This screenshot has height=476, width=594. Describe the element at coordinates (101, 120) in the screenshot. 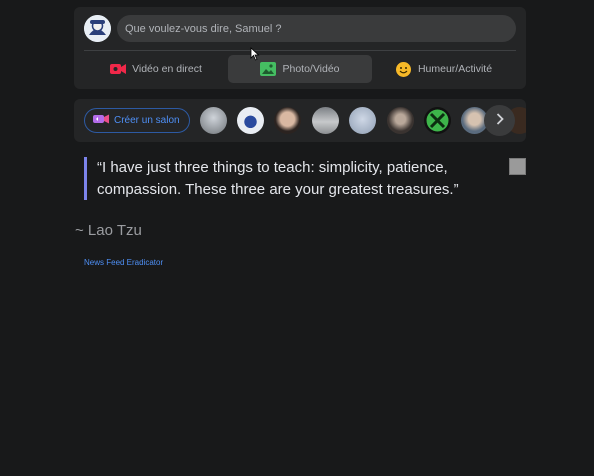

I see `room-icon` at that location.